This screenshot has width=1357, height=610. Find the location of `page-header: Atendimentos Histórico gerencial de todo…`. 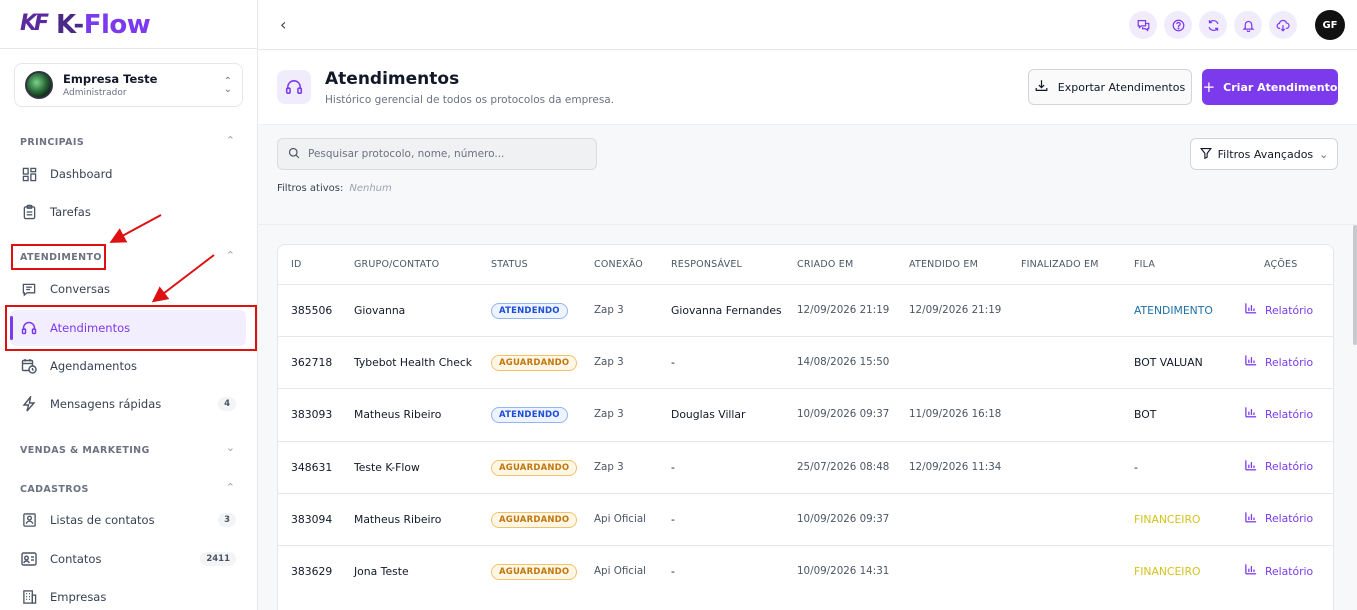

page-header: Atendimentos Histórico gerencial de todo… is located at coordinates (807, 87).